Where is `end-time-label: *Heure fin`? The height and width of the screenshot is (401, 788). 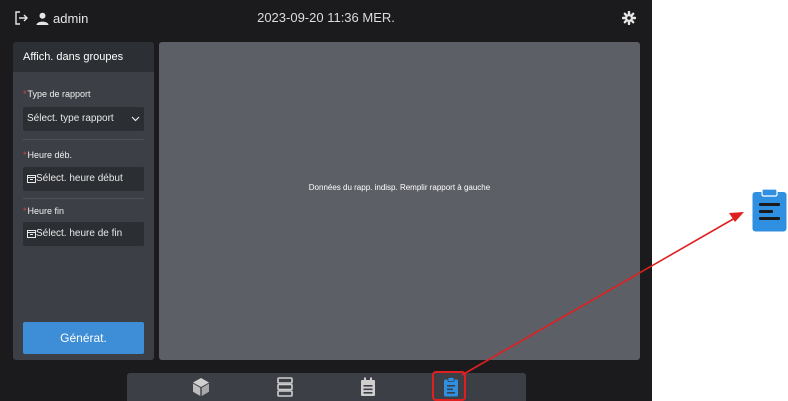
end-time-label: *Heure fin is located at coordinates (44, 211).